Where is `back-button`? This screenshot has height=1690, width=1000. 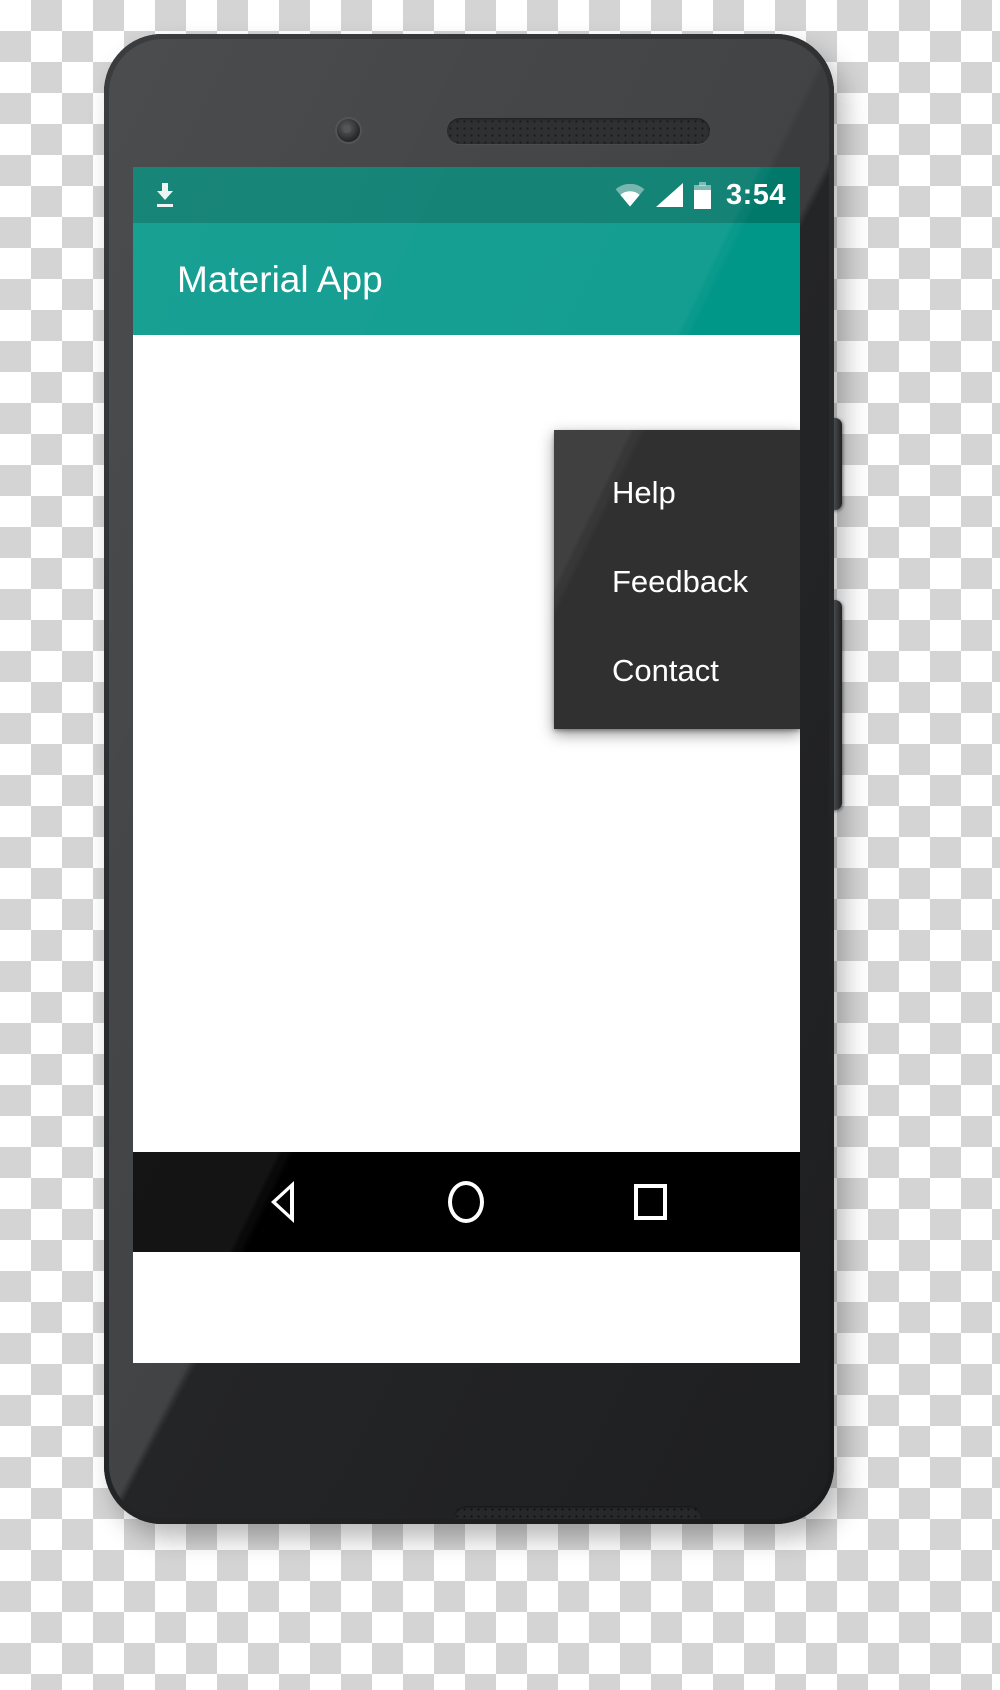
back-button is located at coordinates (283, 1202).